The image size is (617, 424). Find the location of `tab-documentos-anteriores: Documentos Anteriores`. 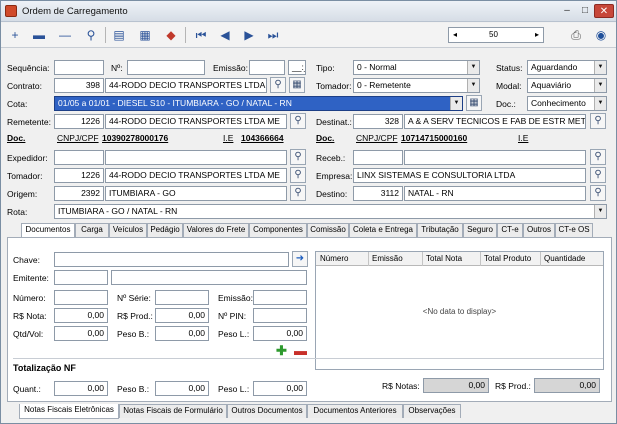

tab-documentos-anteriores: Documentos Anteriores is located at coordinates (355, 411).